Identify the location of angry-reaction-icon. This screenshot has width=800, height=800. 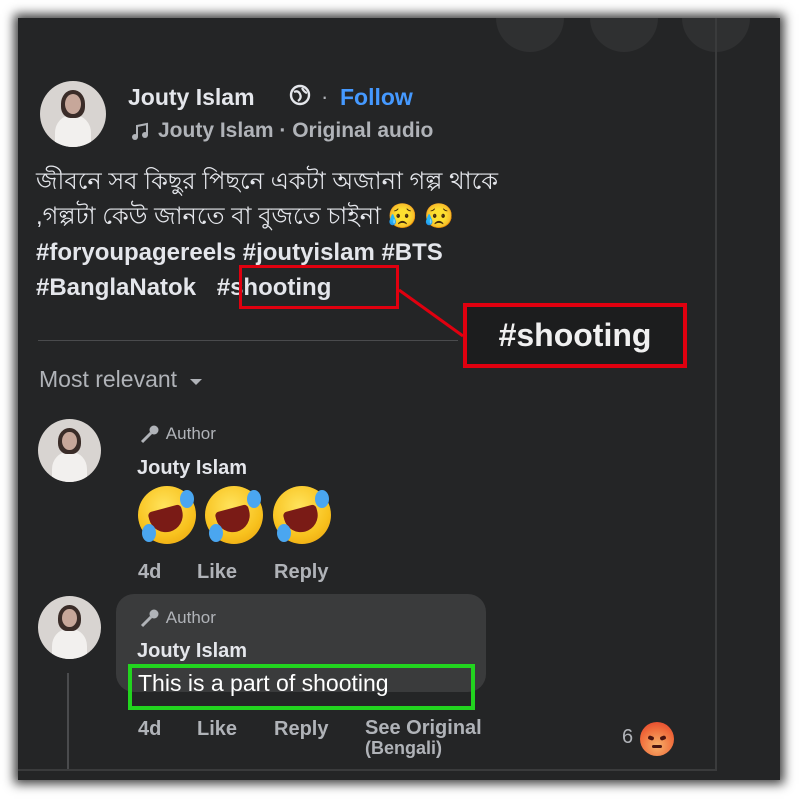
(657, 739).